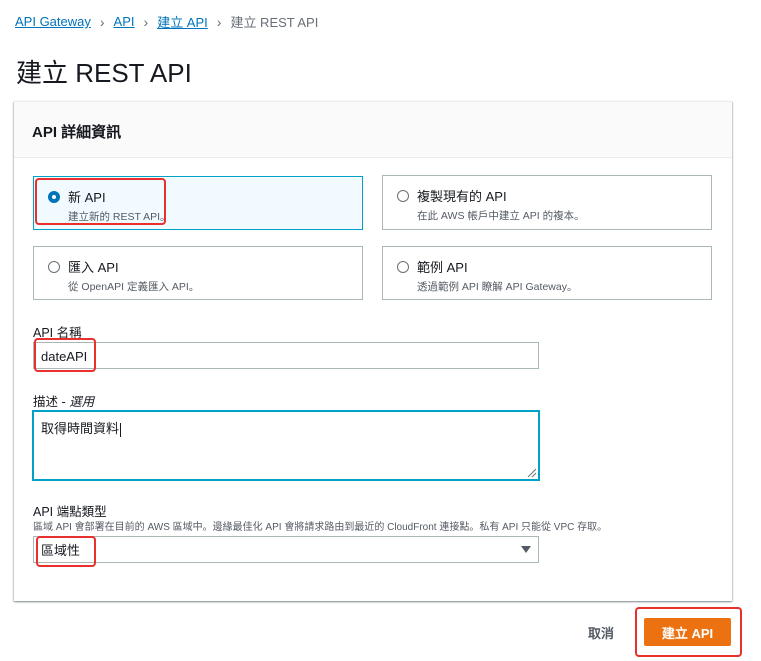 Image resolution: width=761 pixels, height=661 pixels. I want to click on radio-selected-icon, so click(54, 196).